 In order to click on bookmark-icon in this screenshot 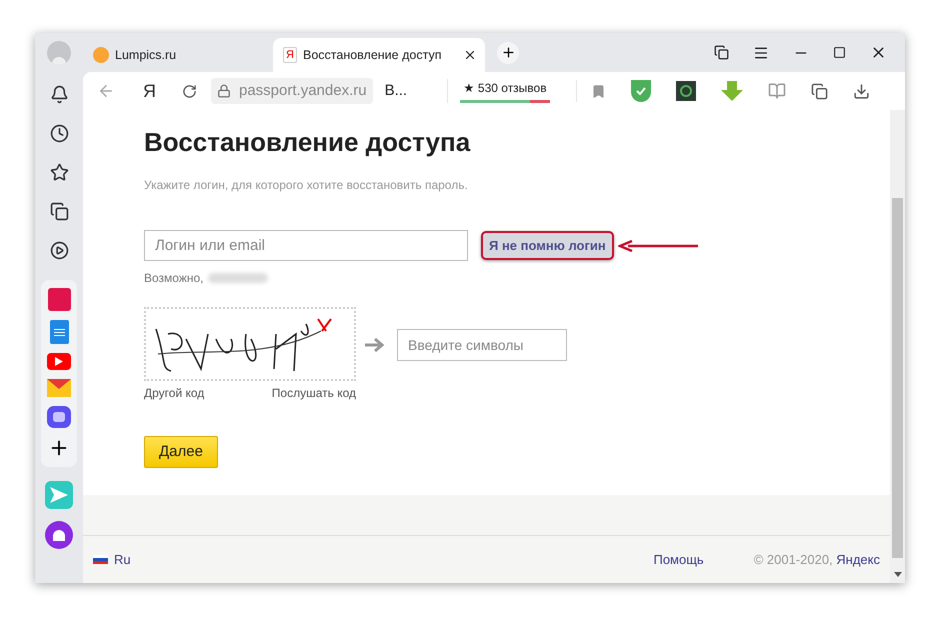, I will do `click(598, 91)`.